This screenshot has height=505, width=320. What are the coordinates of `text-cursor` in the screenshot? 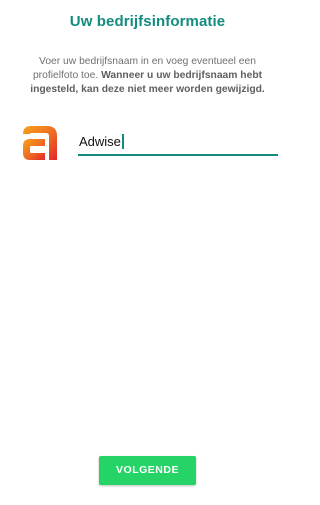 It's located at (122, 141).